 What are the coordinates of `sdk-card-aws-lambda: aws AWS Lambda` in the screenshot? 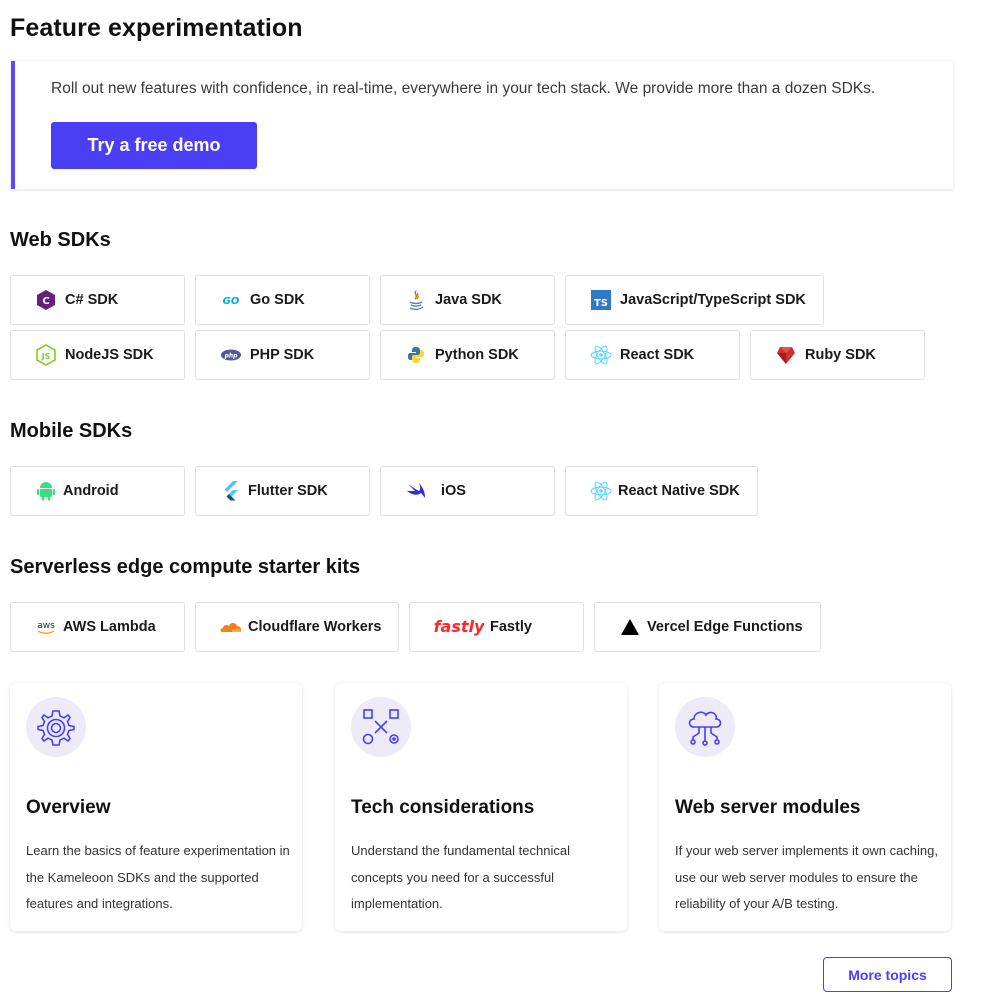 It's located at (97, 627).